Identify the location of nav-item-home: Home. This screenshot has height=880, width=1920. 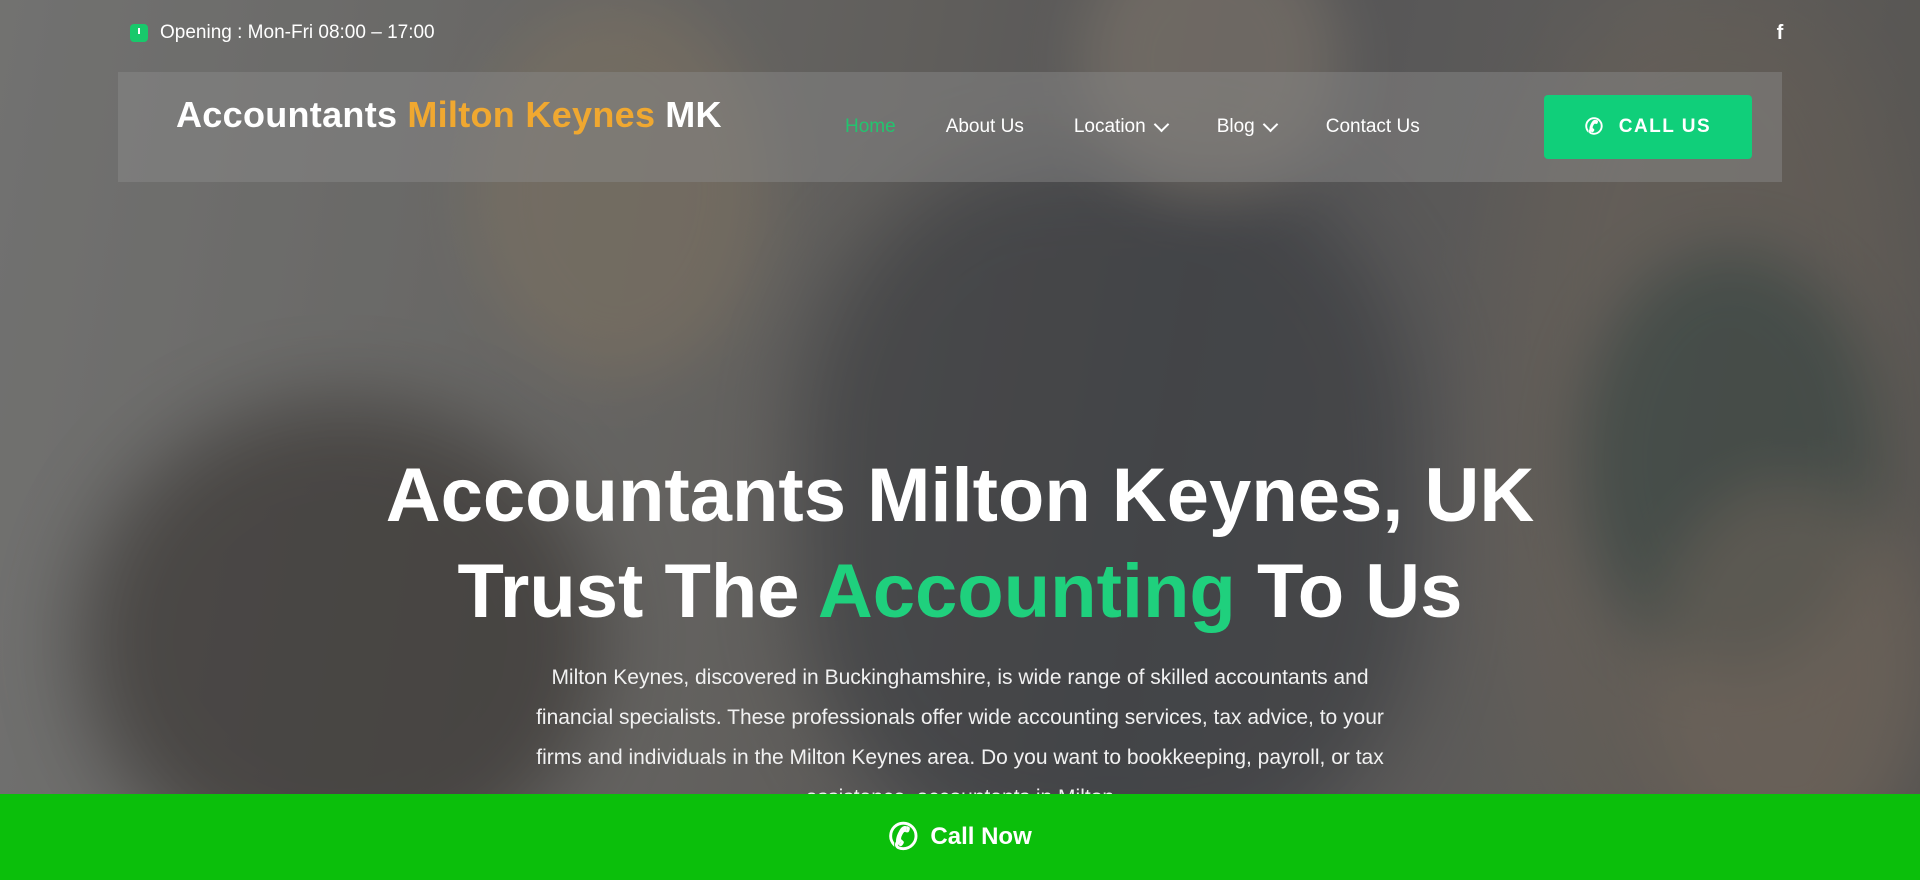
(870, 127).